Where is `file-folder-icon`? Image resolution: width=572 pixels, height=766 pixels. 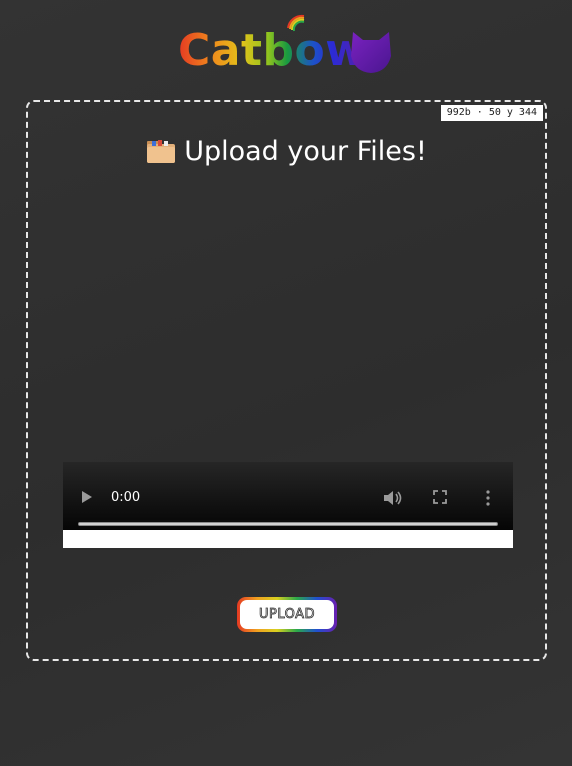 file-folder-icon is located at coordinates (161, 151).